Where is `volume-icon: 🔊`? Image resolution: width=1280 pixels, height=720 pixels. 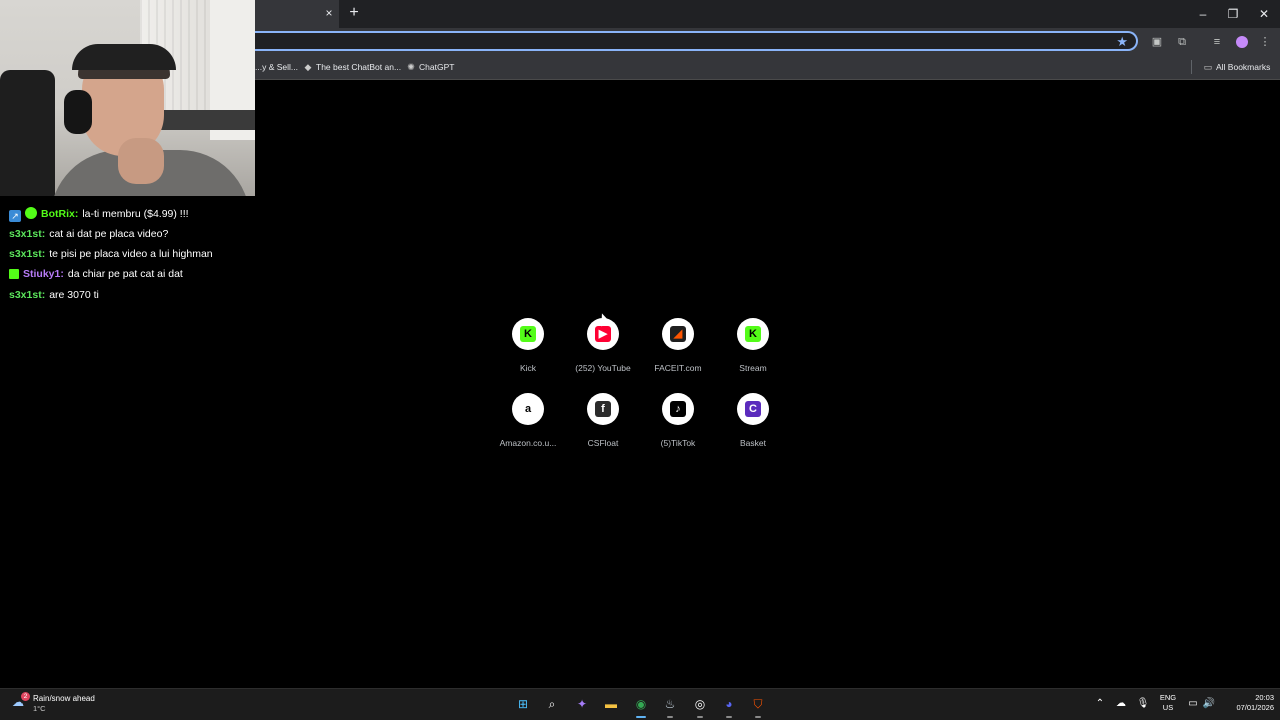 volume-icon: 🔊 is located at coordinates (1209, 704).